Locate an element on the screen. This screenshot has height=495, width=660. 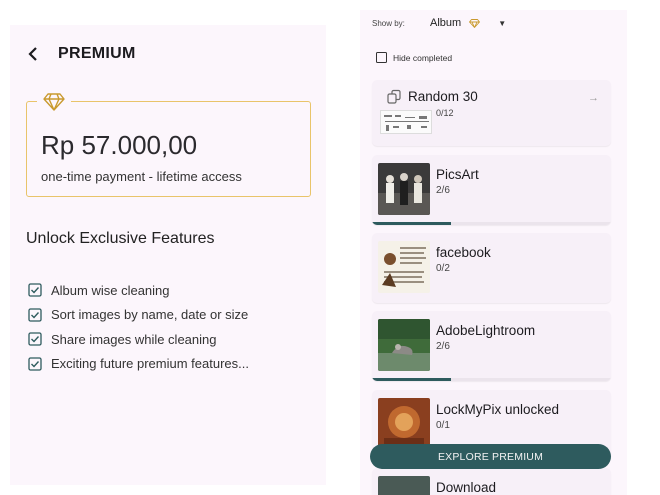
album-name: PicsArt is located at coordinates (457, 174).